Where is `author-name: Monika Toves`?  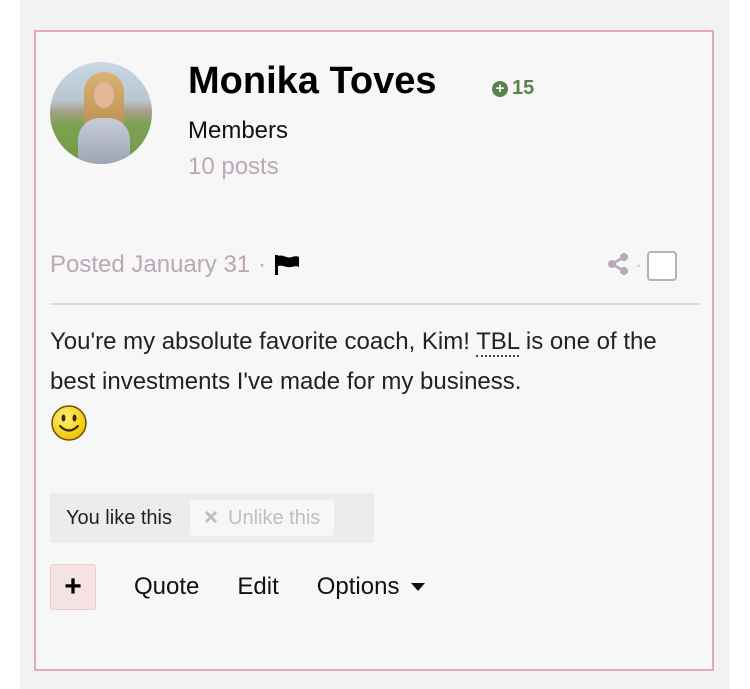 author-name: Monika Toves is located at coordinates (312, 81).